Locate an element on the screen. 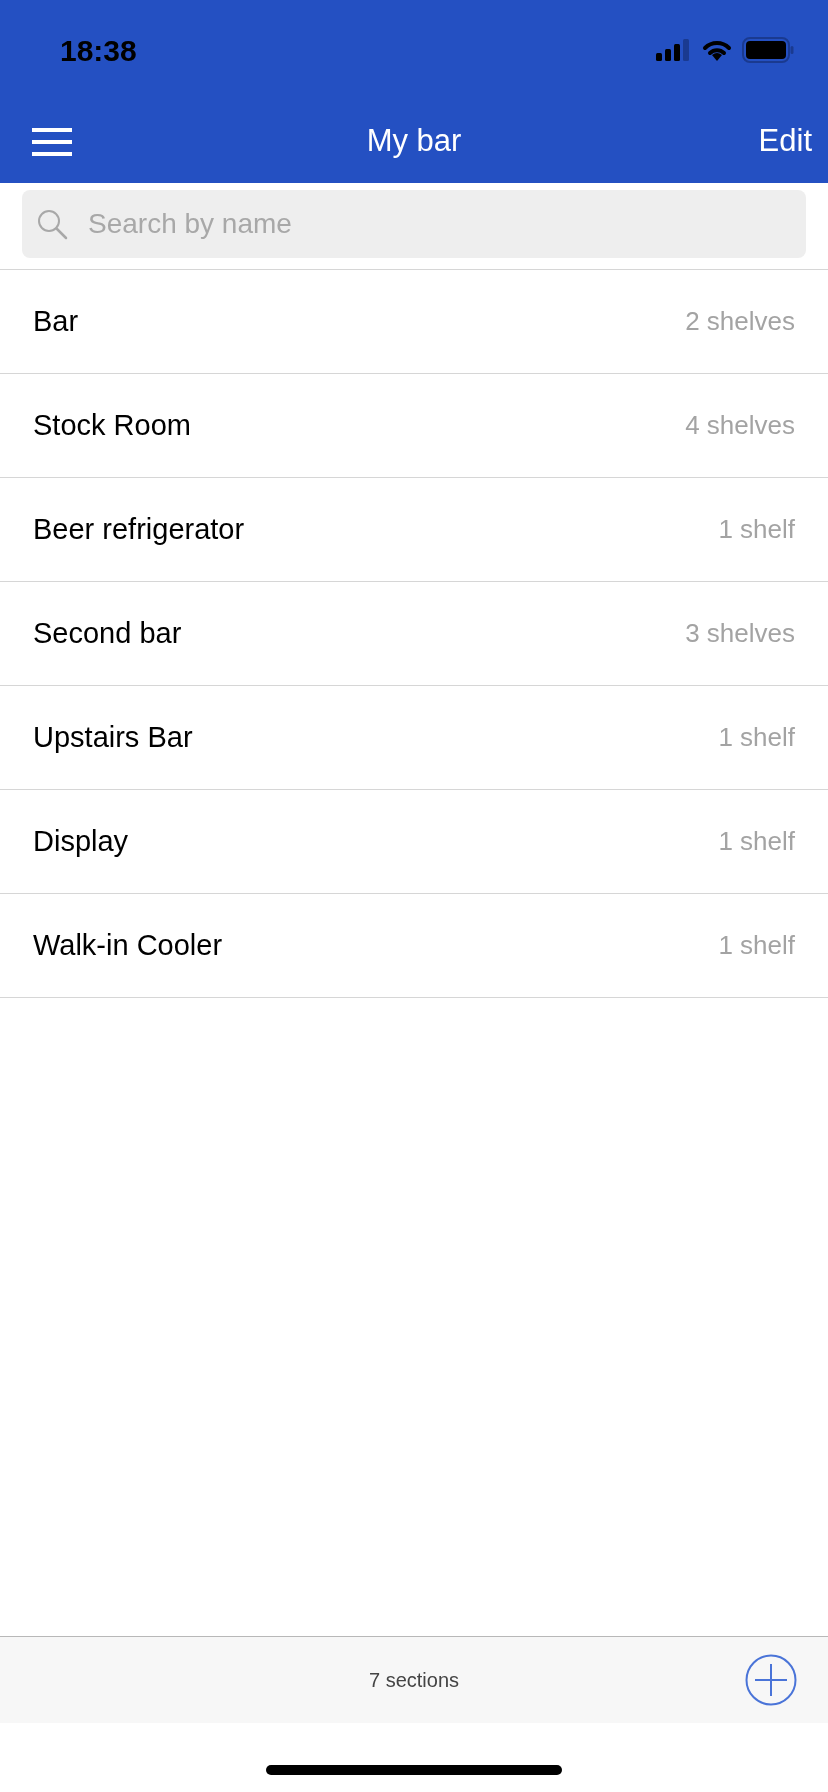 Image resolution: width=828 pixels, height=1792 pixels. menu-button is located at coordinates (52, 141).